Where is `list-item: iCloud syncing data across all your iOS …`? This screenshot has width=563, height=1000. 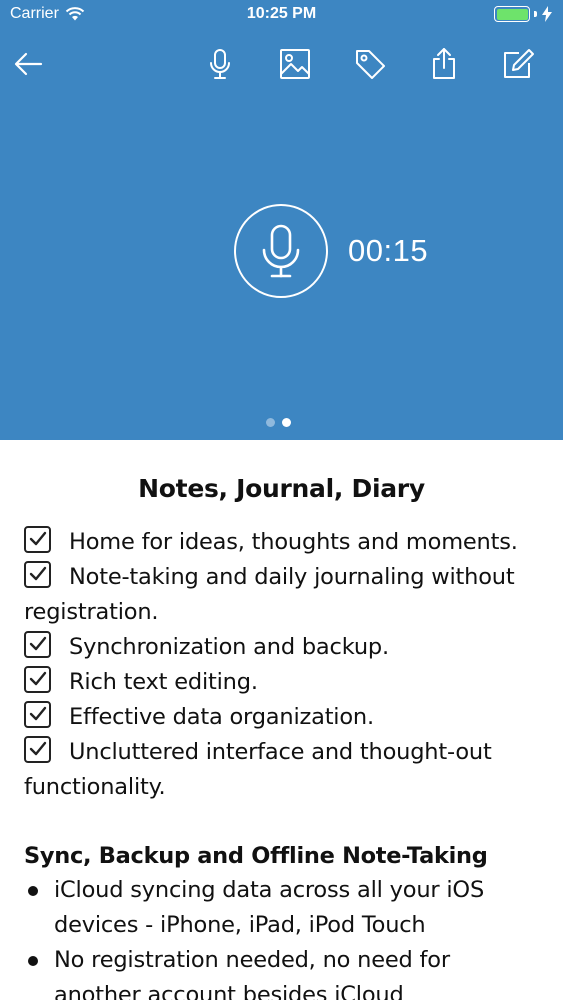
list-item: iCloud syncing data across all your iOS … is located at coordinates (281, 908).